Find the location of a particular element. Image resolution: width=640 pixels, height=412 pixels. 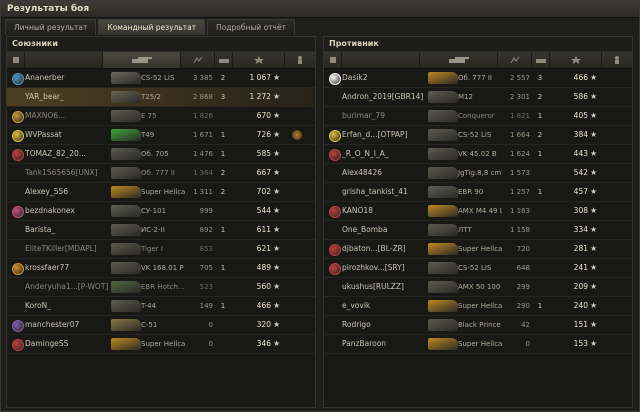

player-row: Tank1565656[UNX] Об. 777 II 1 364 2 667 ★ is located at coordinates (161, 173).